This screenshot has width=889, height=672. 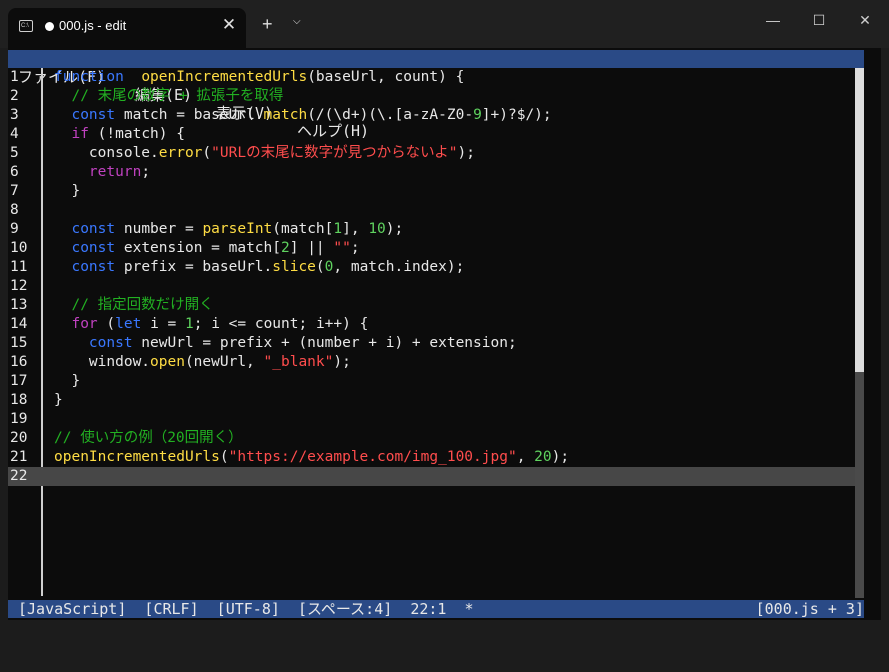 I want to click on maximize-button: ☐, so click(x=819, y=20).